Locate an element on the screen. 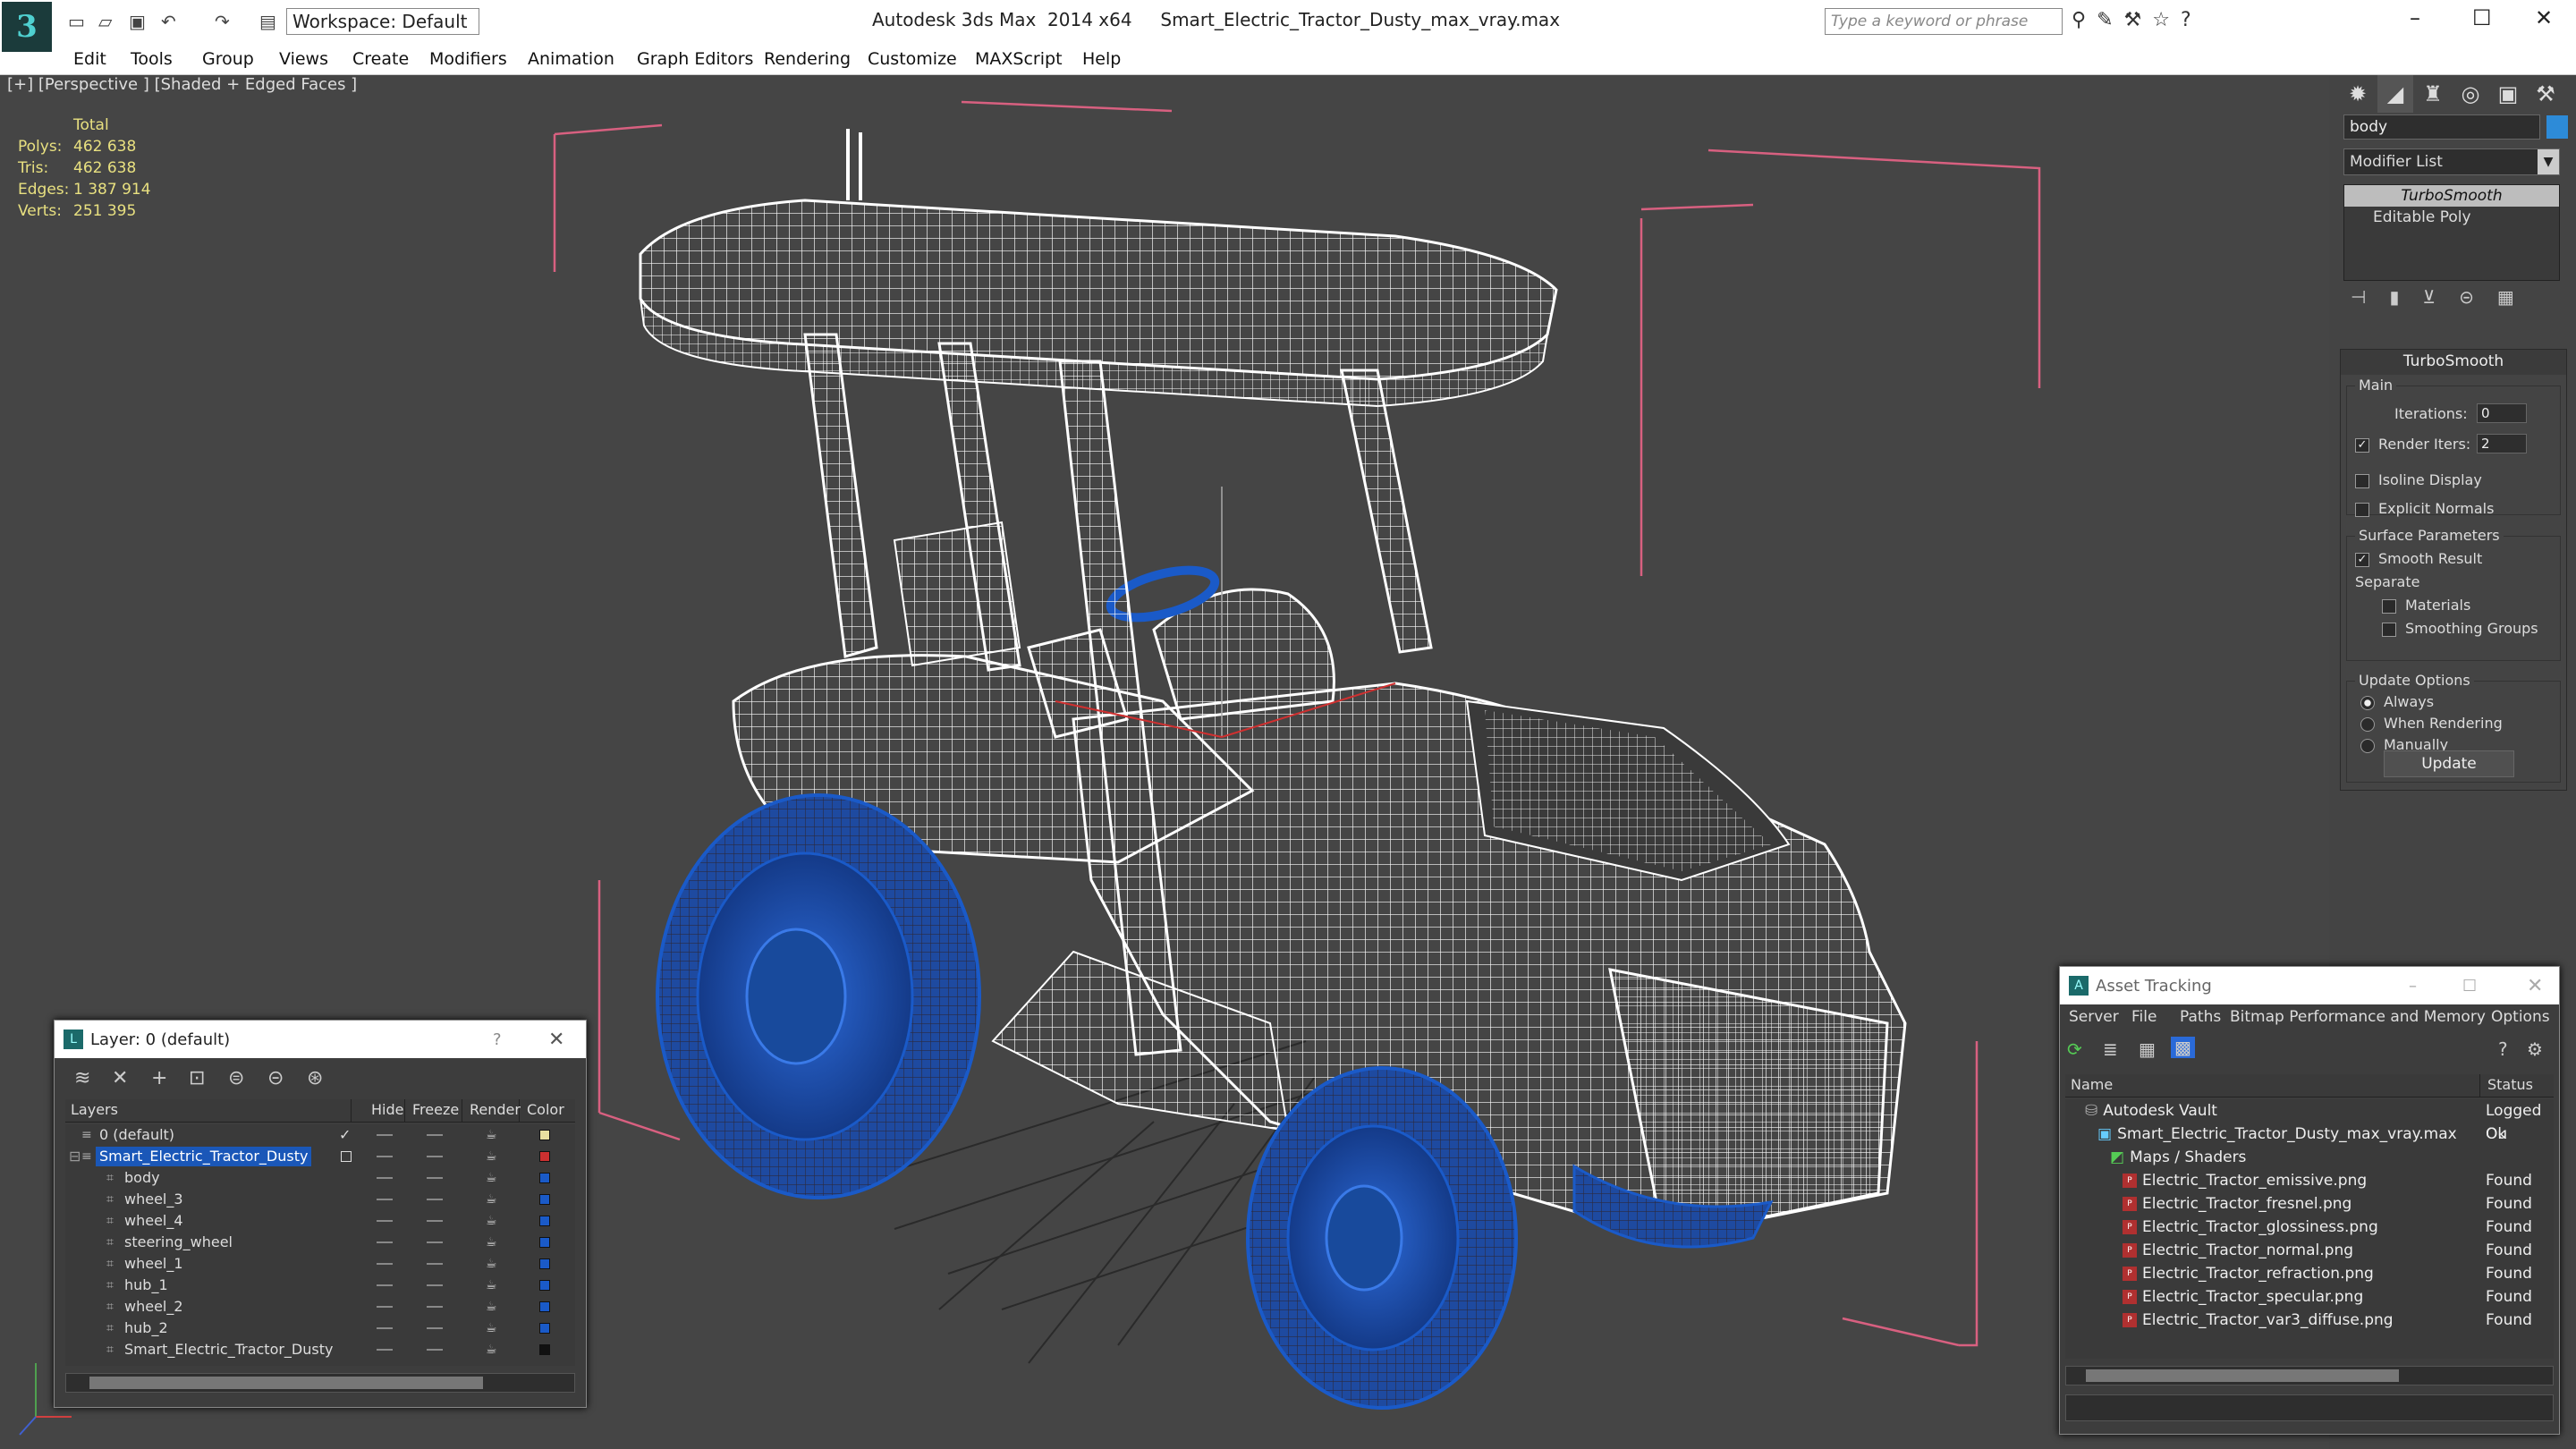  scroll-thumb is located at coordinates (286, 1383).